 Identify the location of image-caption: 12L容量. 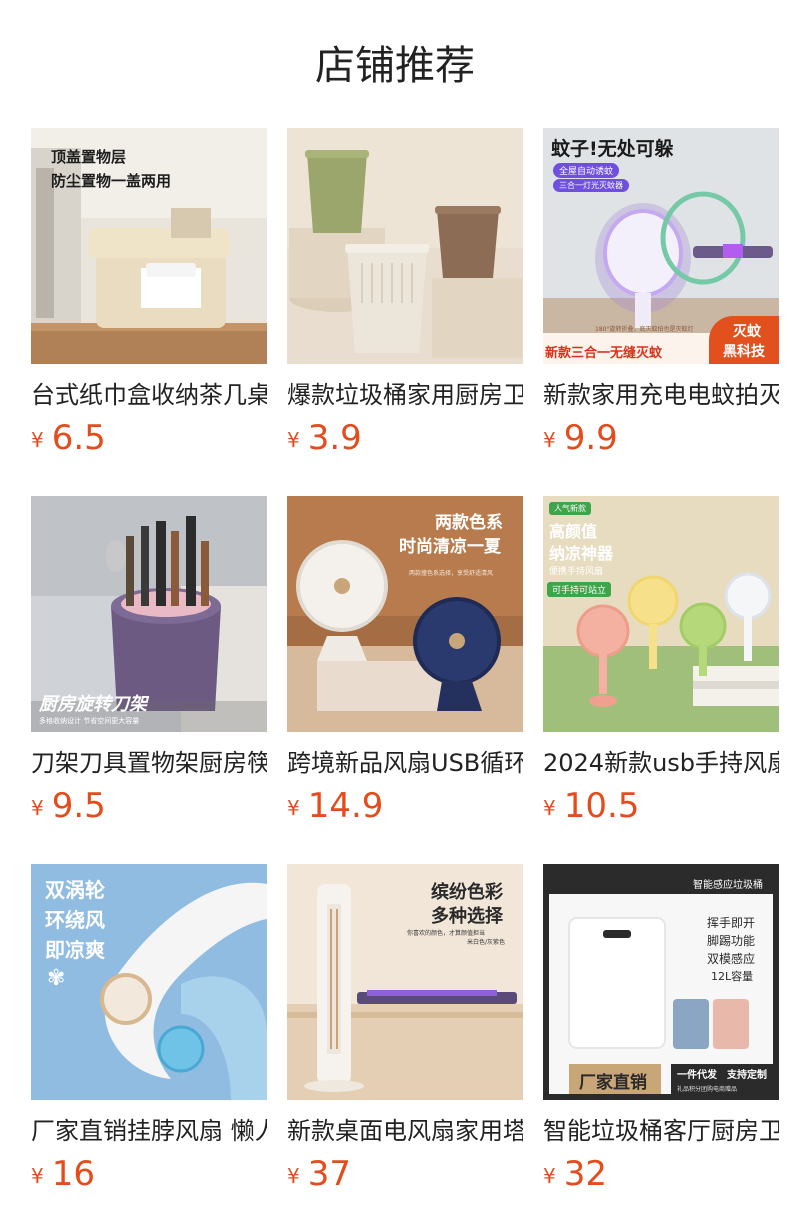
(732, 976).